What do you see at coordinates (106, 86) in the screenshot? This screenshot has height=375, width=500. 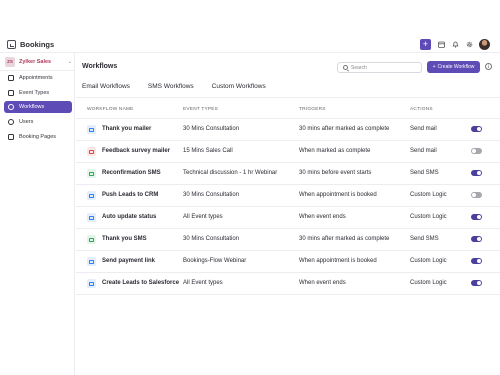 I see `tab-email-workflows: Email Workflows` at bounding box center [106, 86].